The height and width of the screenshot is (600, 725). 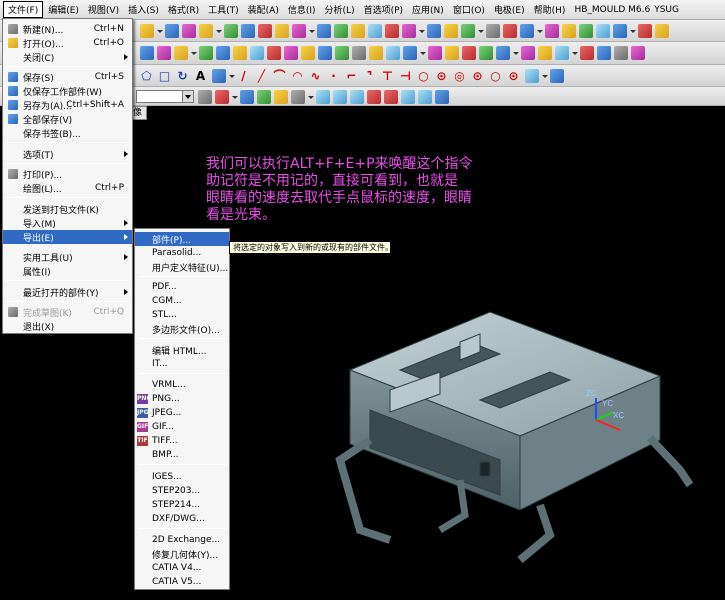 I want to click on menu-item-options: 选项(T), so click(x=67, y=154).